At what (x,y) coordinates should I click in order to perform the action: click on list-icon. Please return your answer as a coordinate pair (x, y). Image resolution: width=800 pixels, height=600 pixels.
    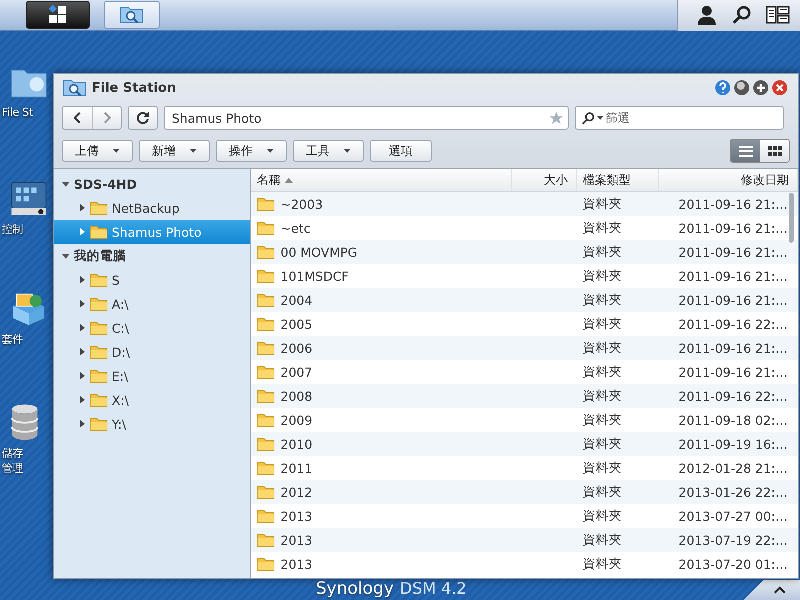
    Looking at the image, I should click on (745, 151).